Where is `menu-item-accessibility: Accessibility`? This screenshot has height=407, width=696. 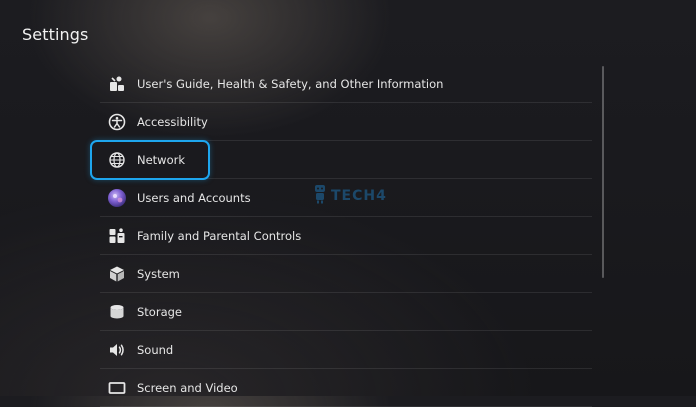 menu-item-accessibility: Accessibility is located at coordinates (346, 122).